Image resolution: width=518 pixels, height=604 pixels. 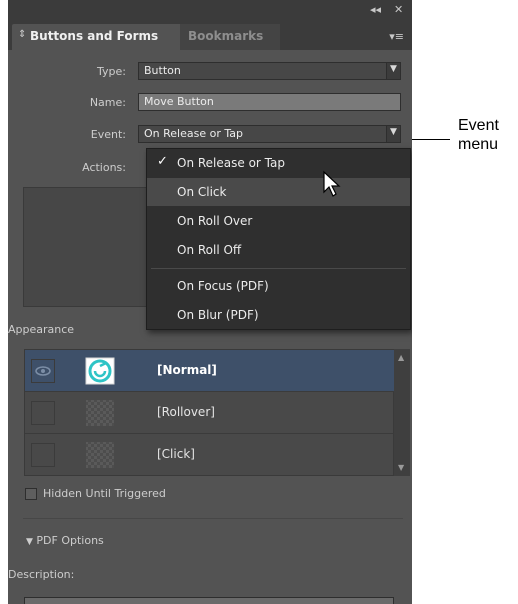 I want to click on name-field: Move Button, so click(x=269, y=102).